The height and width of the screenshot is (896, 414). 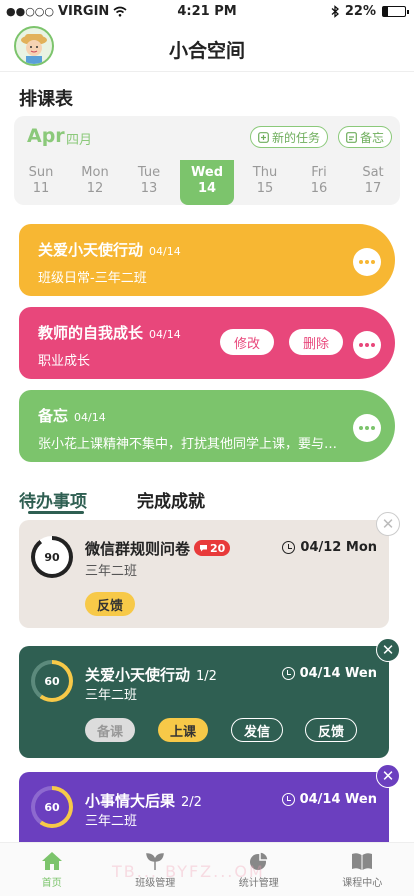 What do you see at coordinates (95, 188) in the screenshot?
I see `day-number: 12` at bounding box center [95, 188].